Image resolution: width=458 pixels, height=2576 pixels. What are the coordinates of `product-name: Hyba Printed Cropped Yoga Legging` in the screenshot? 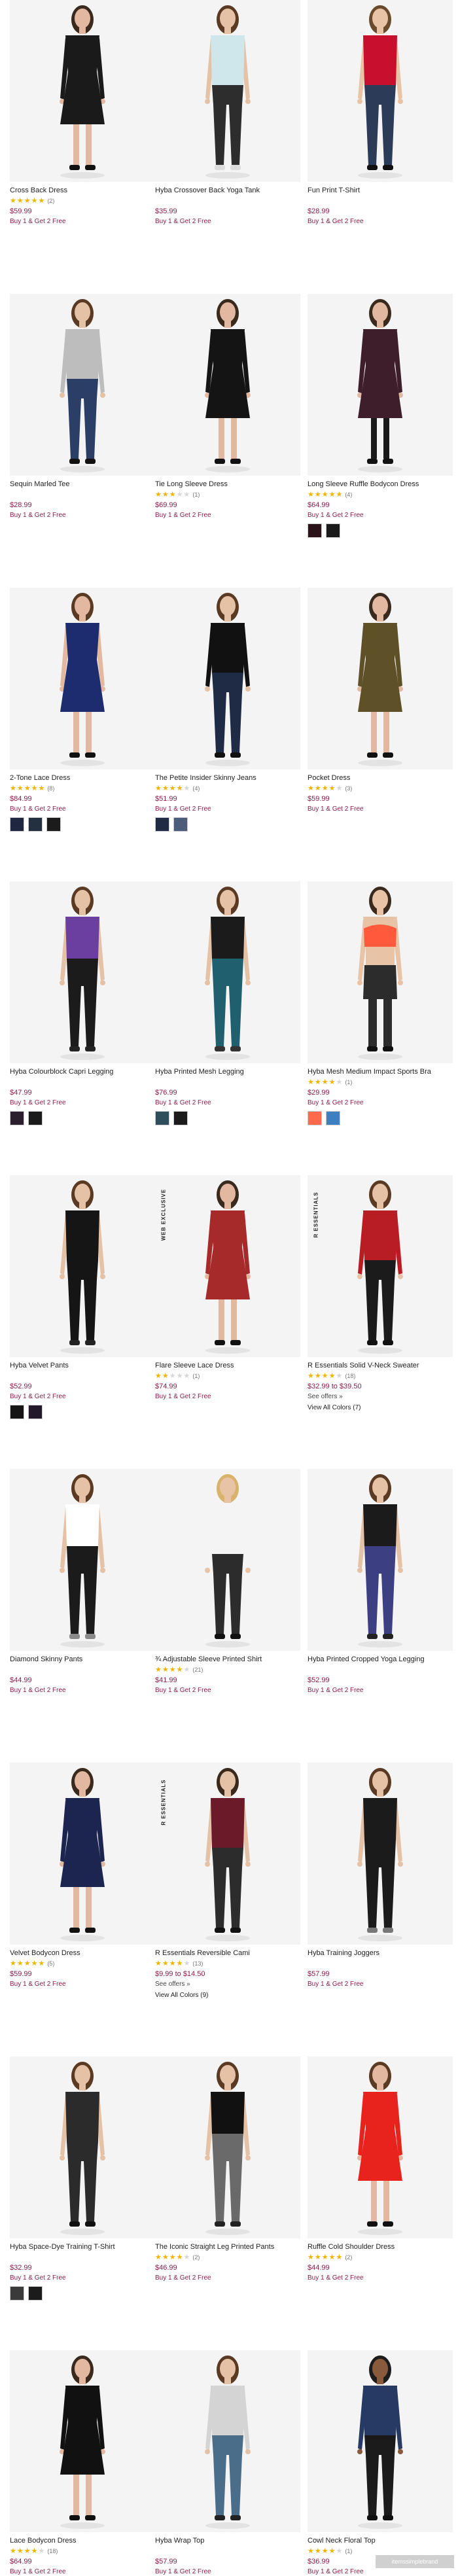 It's located at (380, 1659).